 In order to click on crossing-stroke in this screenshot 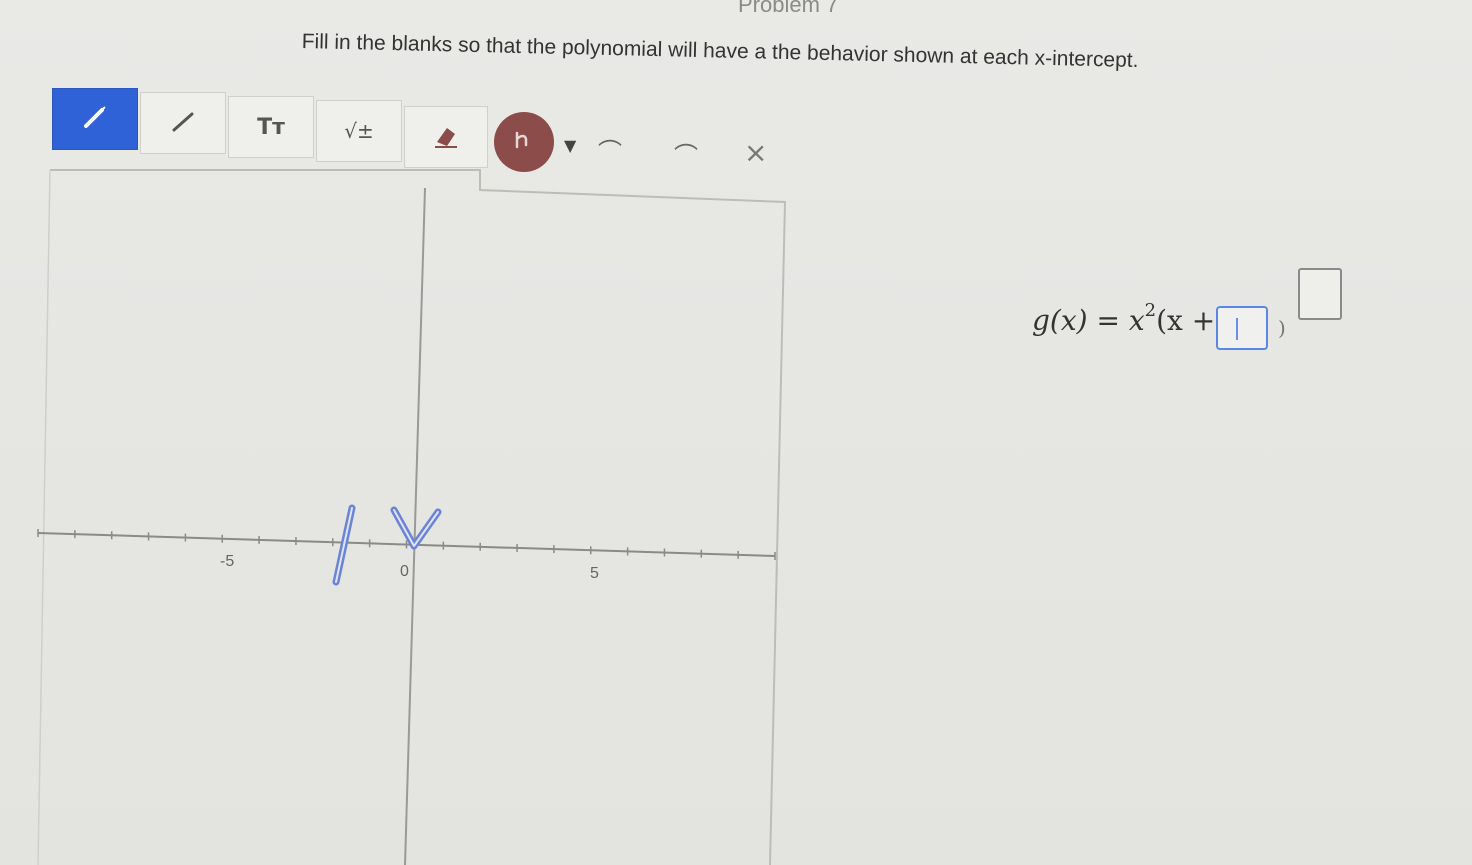, I will do `click(344, 545)`.